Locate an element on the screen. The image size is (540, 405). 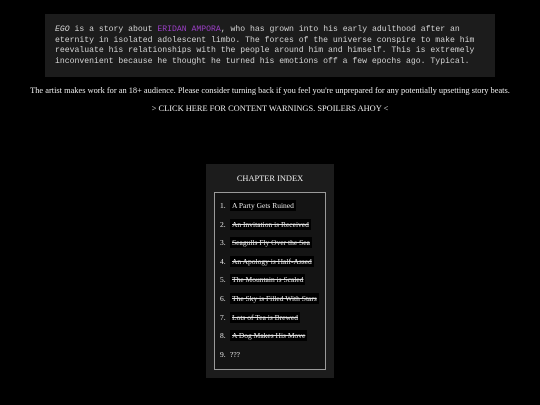
story-title: EGO is located at coordinates (62, 29).